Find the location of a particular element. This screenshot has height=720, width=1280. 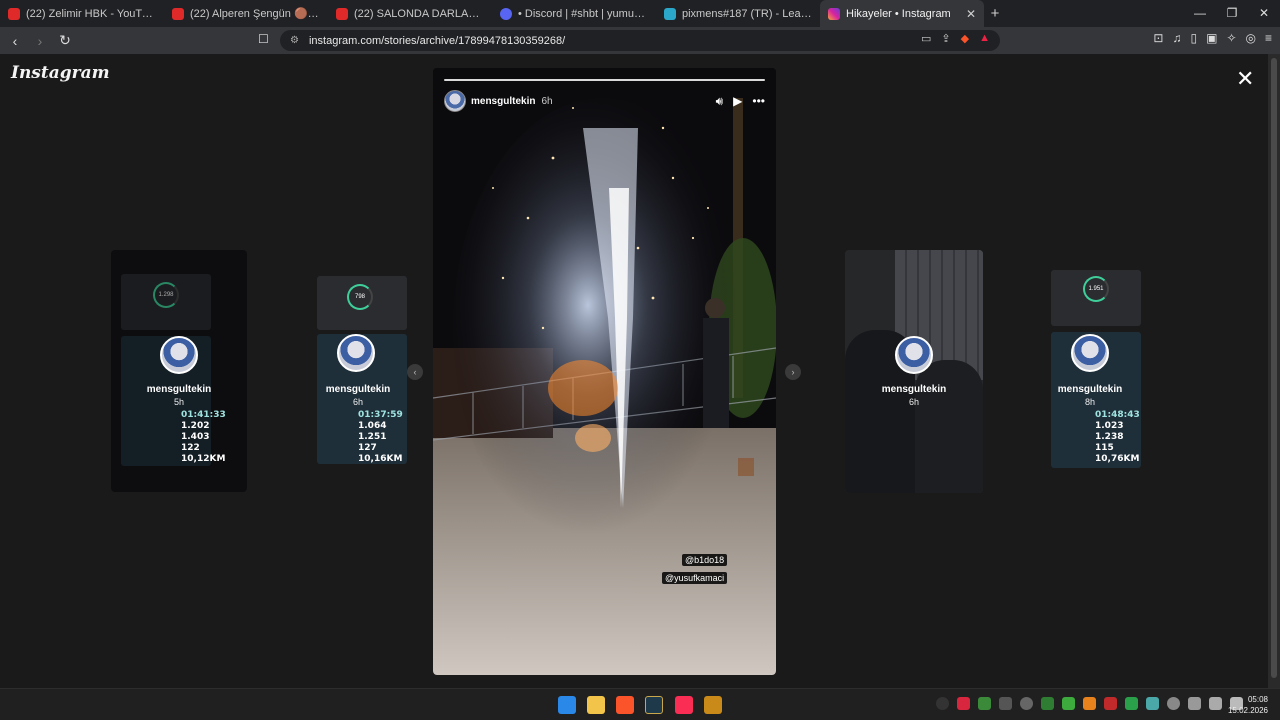

tab-title: pixmens#187 (TR) - LeagueOfGraphs is located at coordinates (747, 13).